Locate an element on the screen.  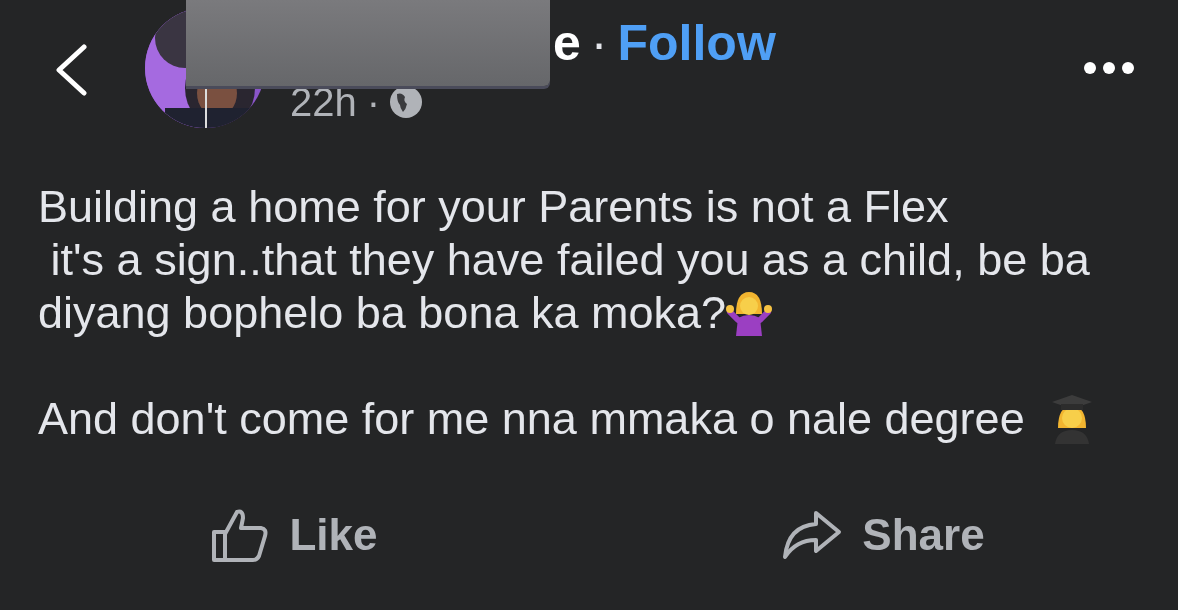
post-text: And don't come for me nna mmaka o nale degree is located at coordinates (532, 418).